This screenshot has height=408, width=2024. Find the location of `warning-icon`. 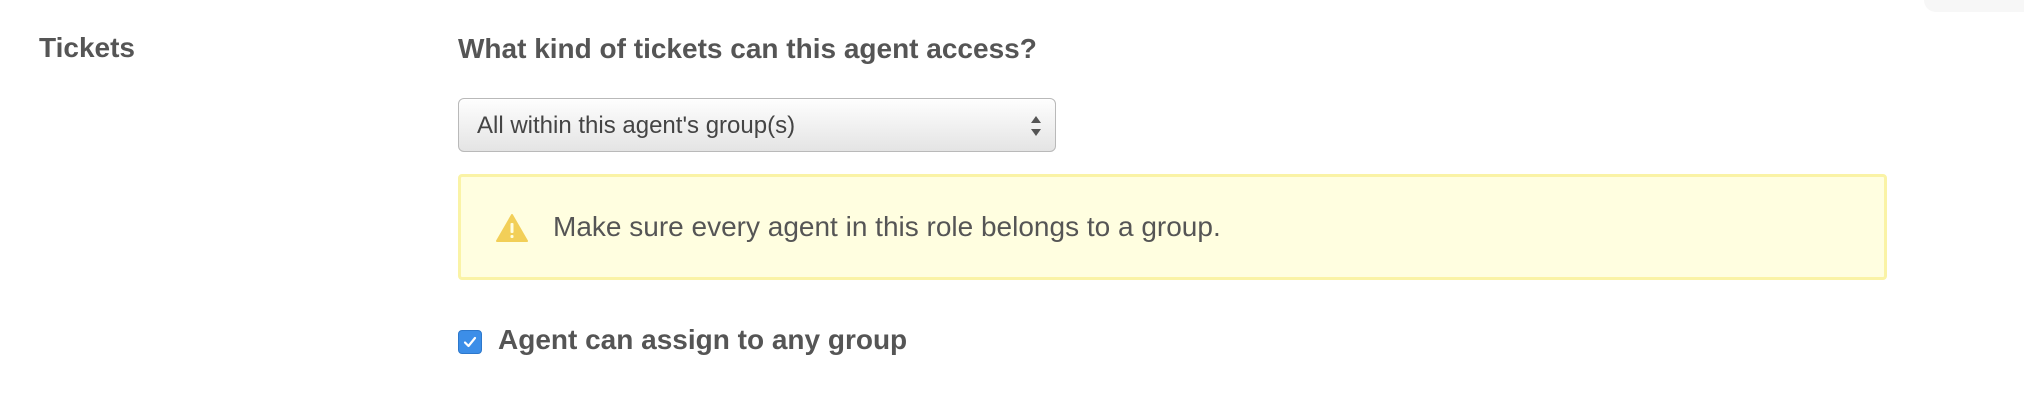

warning-icon is located at coordinates (512, 228).